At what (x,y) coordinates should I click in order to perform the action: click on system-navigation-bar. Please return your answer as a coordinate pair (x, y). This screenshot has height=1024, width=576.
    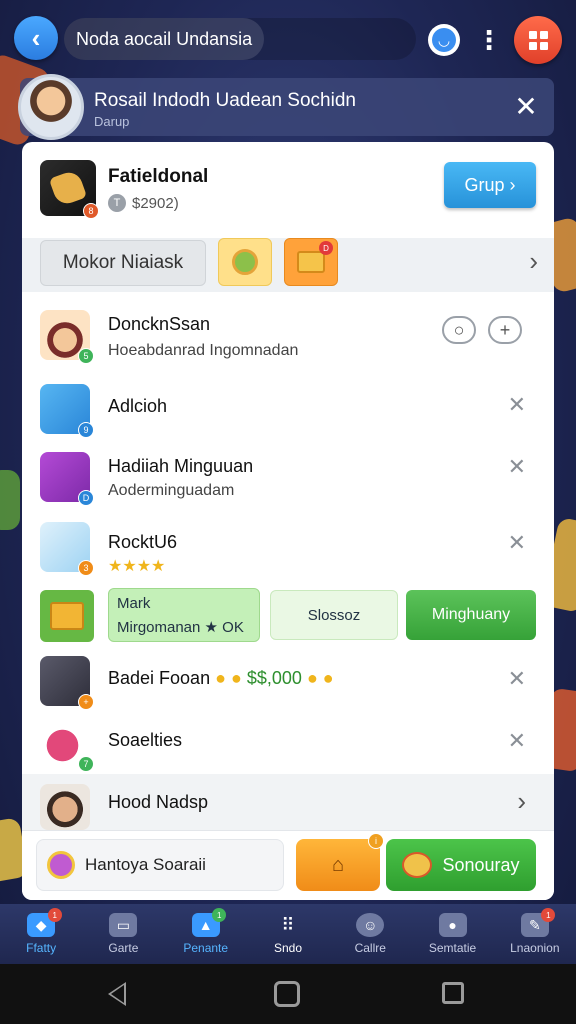
    Looking at the image, I should click on (288, 994).